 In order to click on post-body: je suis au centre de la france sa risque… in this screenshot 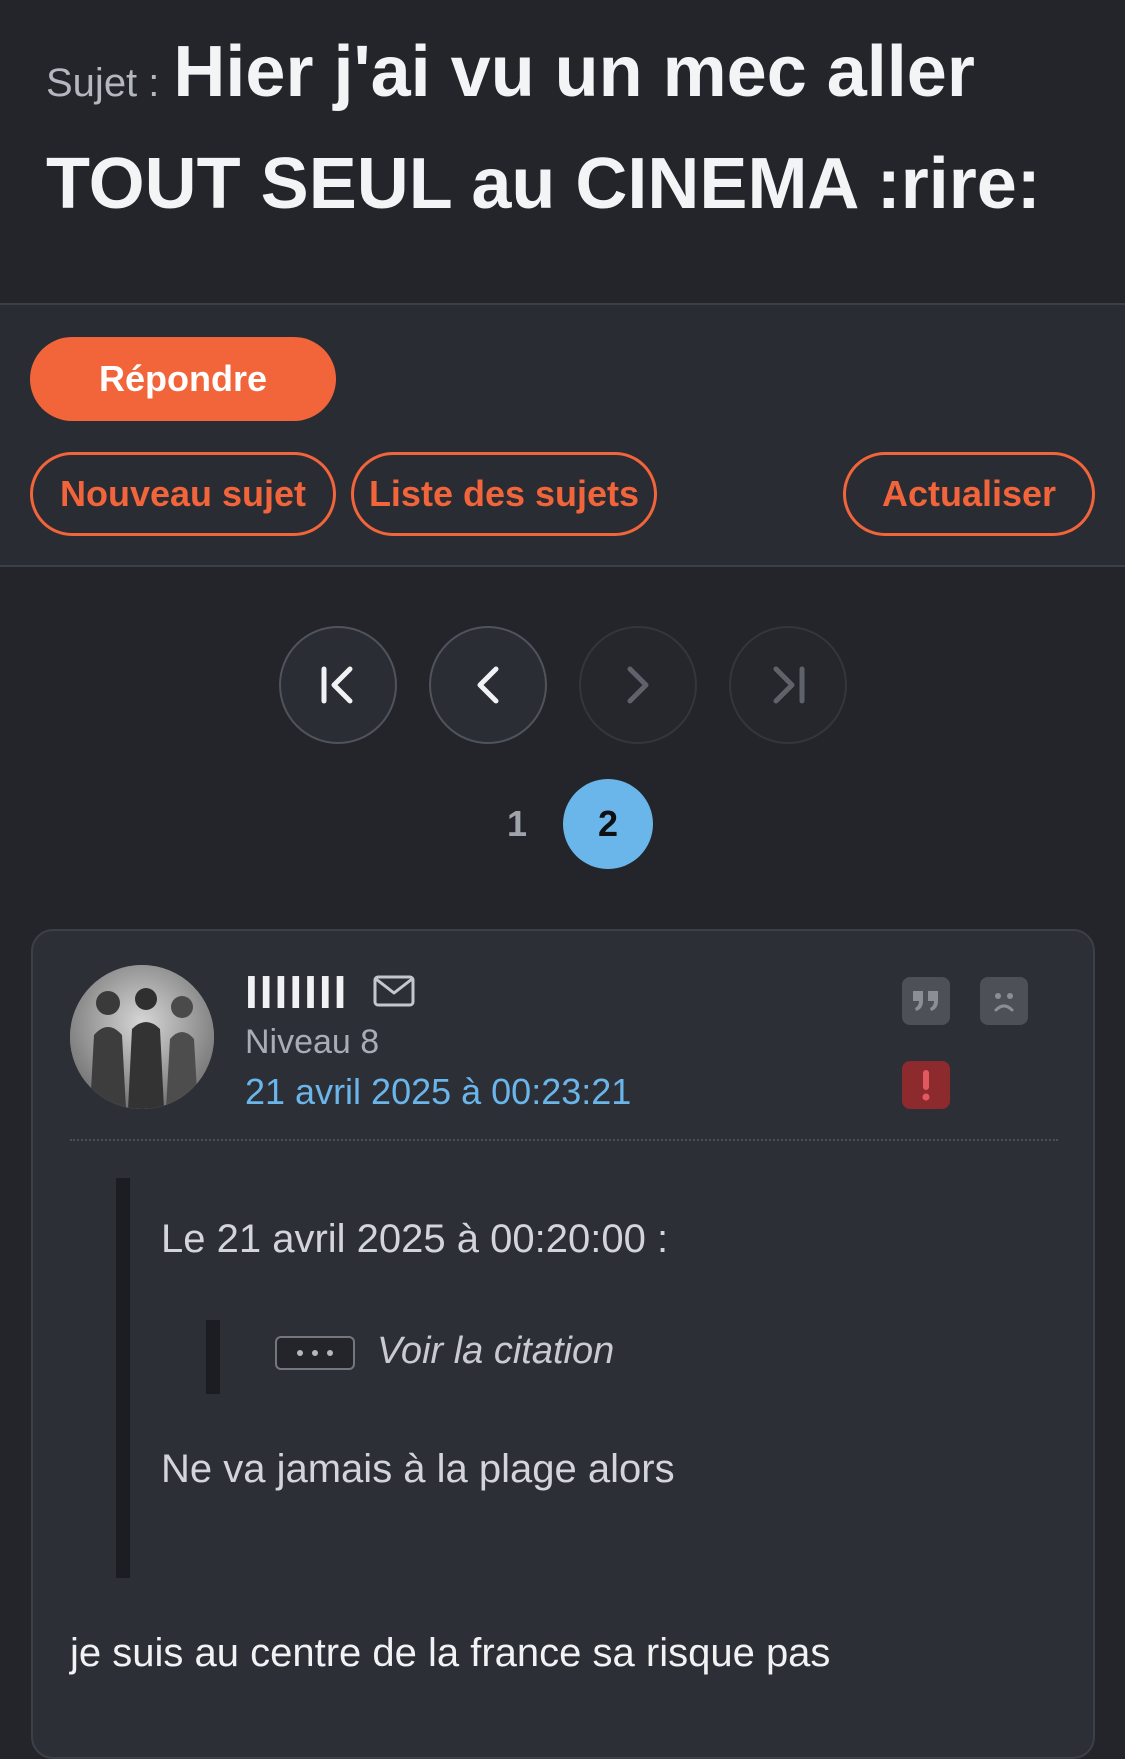, I will do `click(450, 1653)`.